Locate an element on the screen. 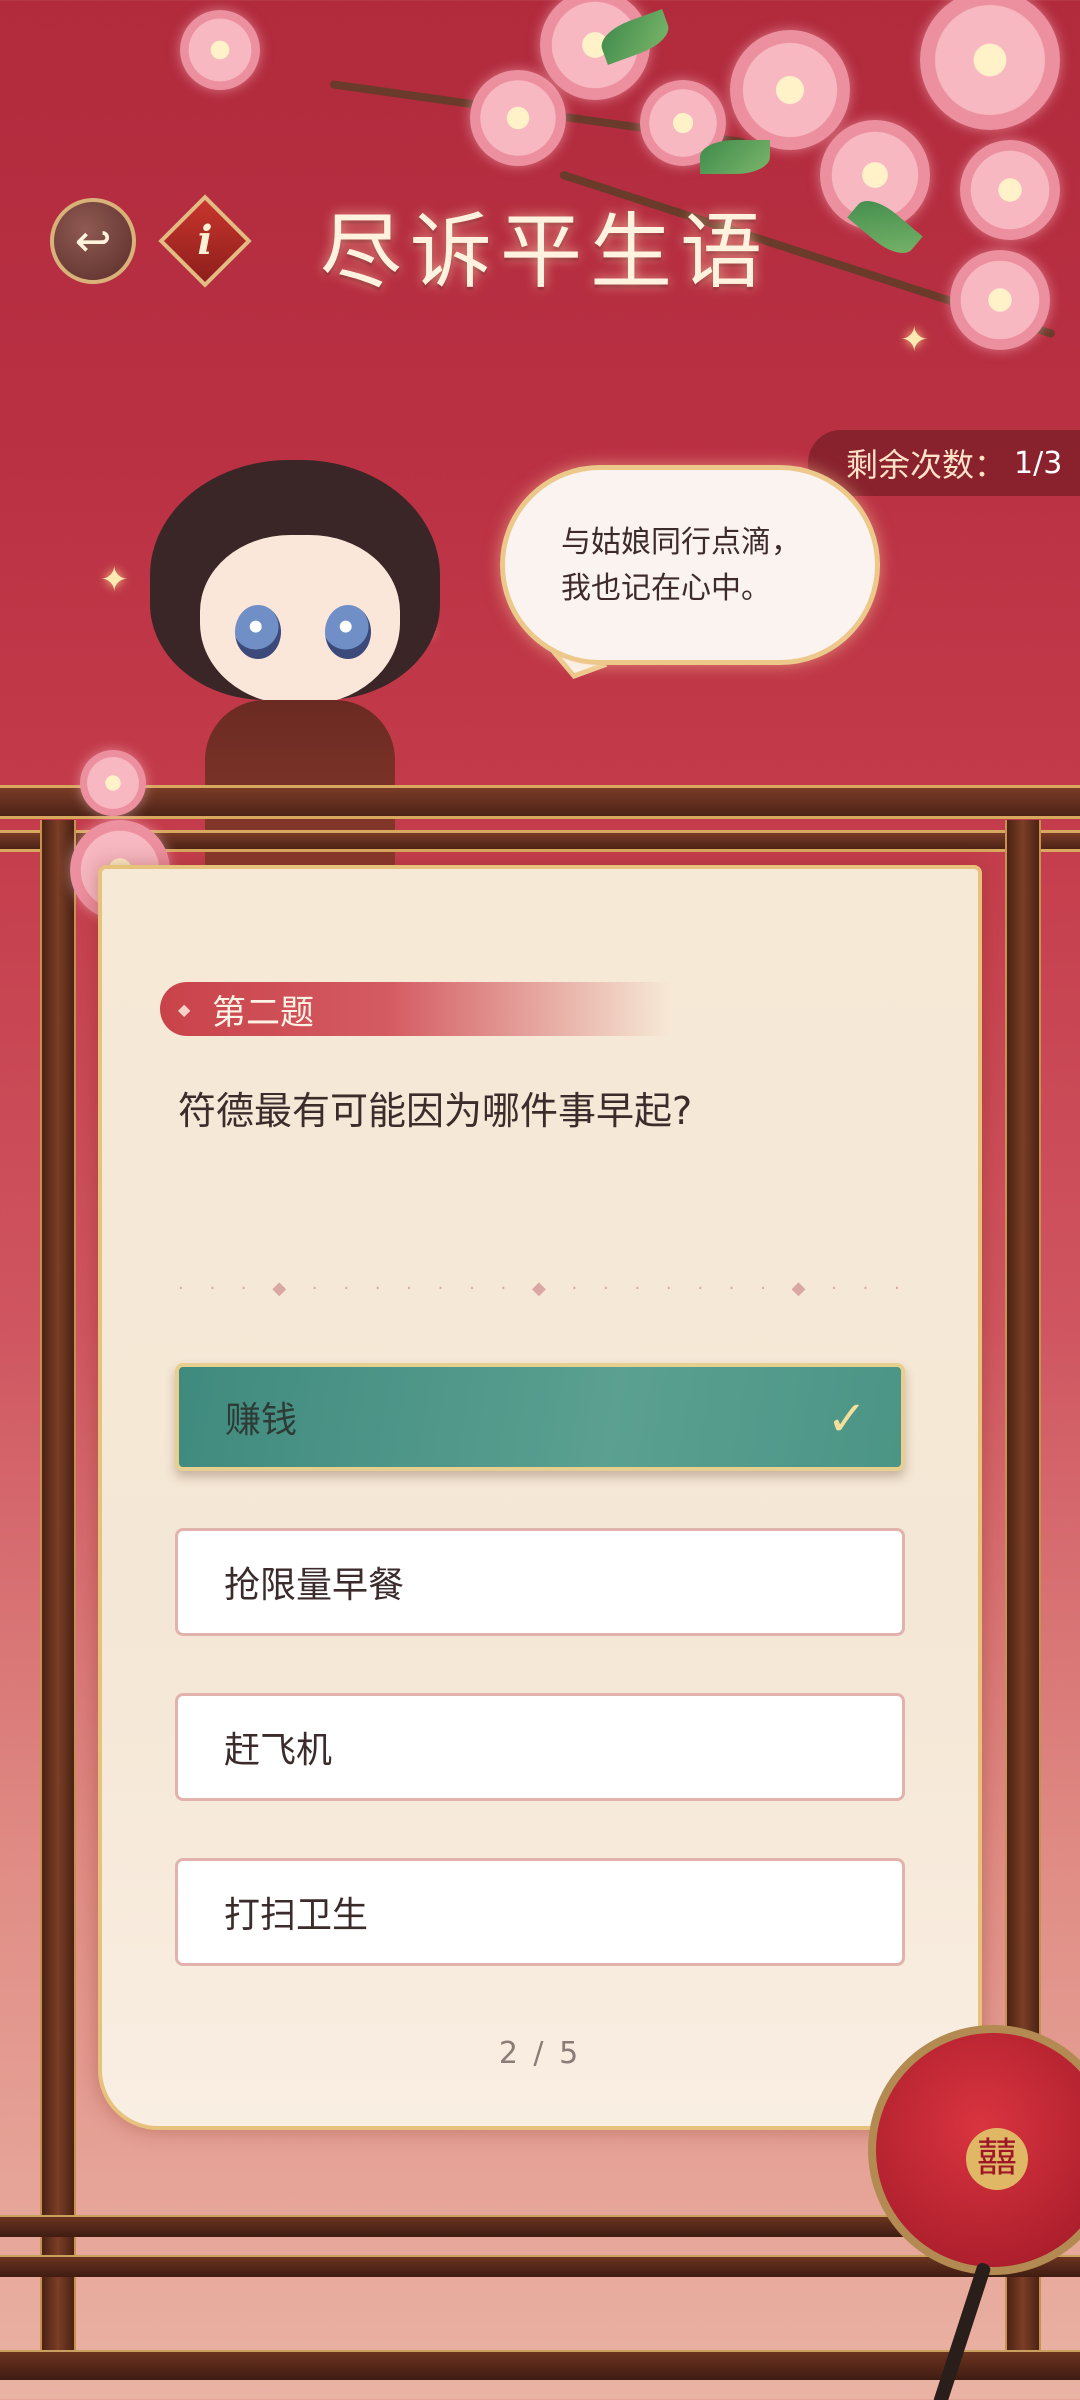 The width and height of the screenshot is (1080, 2400). back-button: ↩ is located at coordinates (93, 241).